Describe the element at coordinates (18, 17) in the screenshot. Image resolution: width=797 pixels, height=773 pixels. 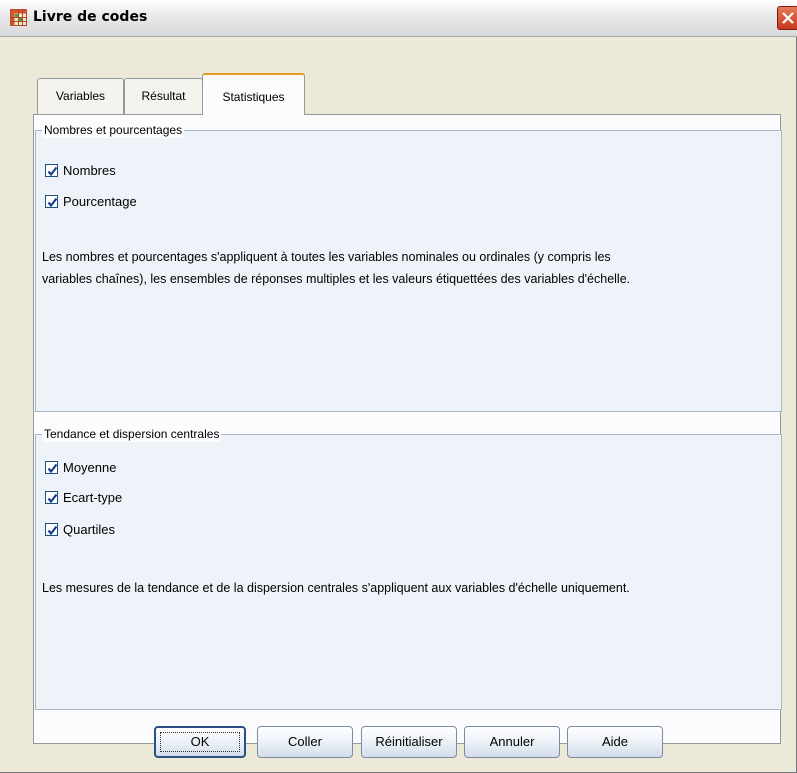
I see `table-grid-icon` at that location.